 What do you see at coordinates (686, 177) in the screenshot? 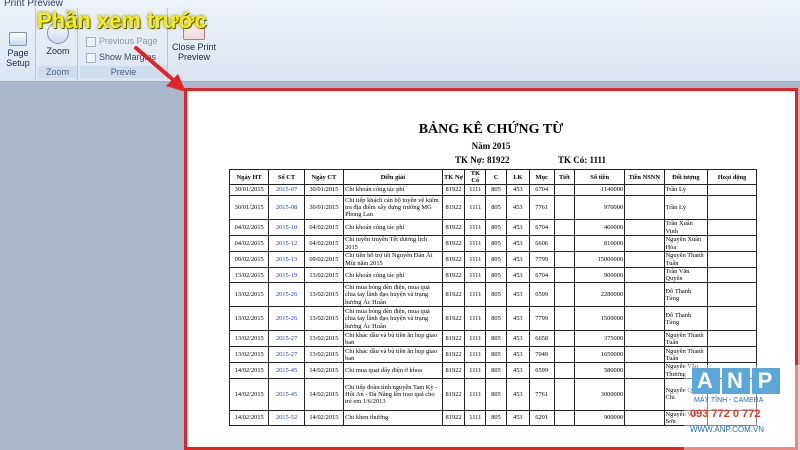
I see `column-header: Đối tượng` at bounding box center [686, 177].